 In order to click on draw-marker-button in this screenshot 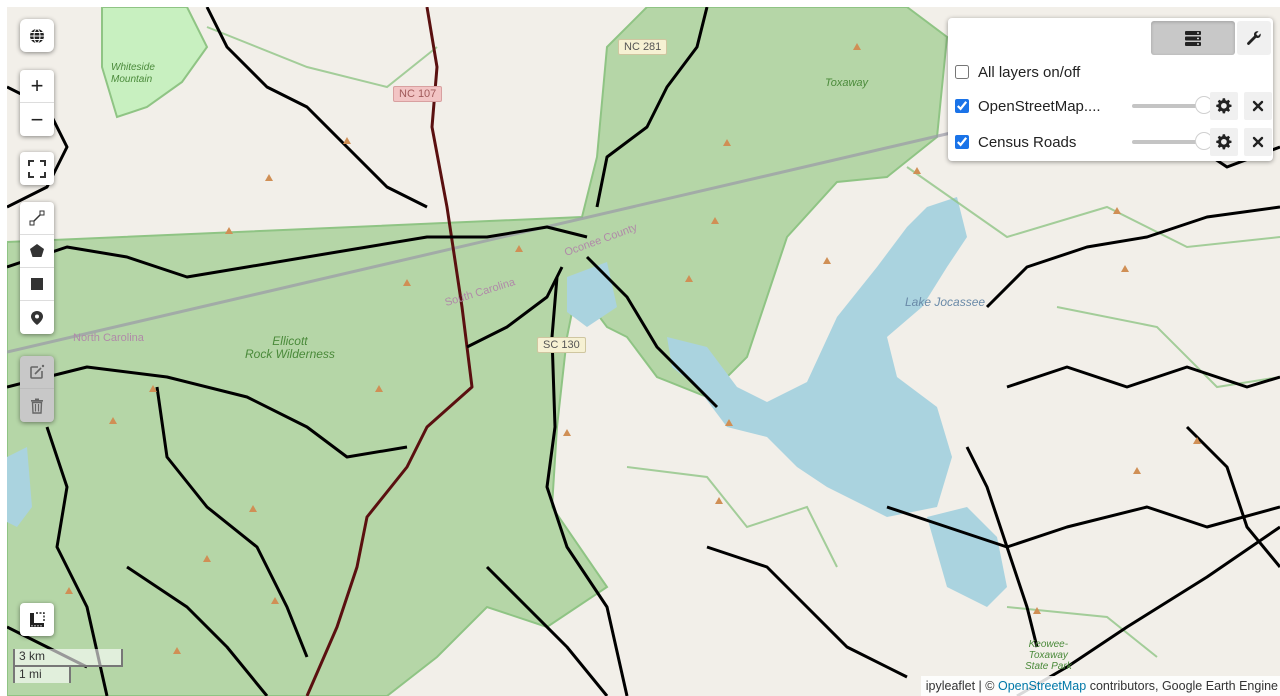, I will do `click(37, 317)`.